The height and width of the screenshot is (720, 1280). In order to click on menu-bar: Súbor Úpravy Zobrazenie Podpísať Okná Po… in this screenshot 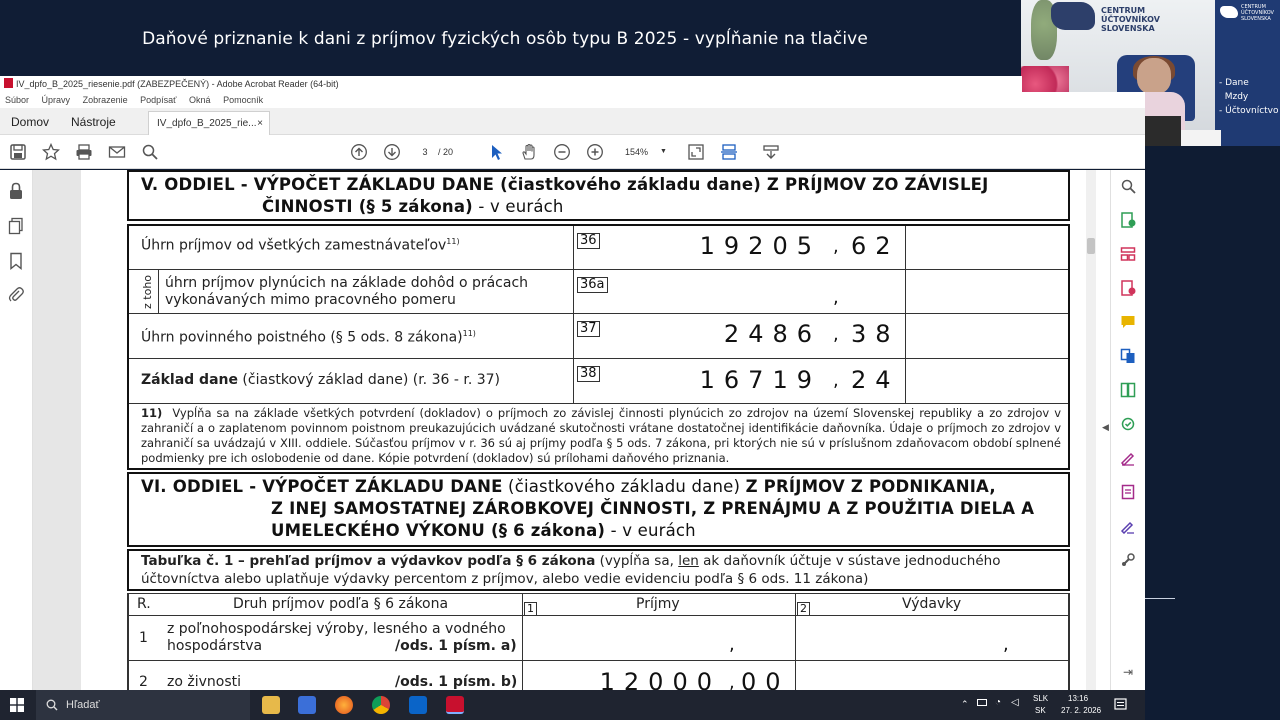, I will do `click(572, 100)`.